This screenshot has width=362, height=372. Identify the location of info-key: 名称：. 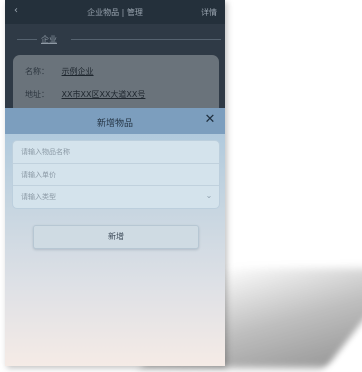
(37, 71).